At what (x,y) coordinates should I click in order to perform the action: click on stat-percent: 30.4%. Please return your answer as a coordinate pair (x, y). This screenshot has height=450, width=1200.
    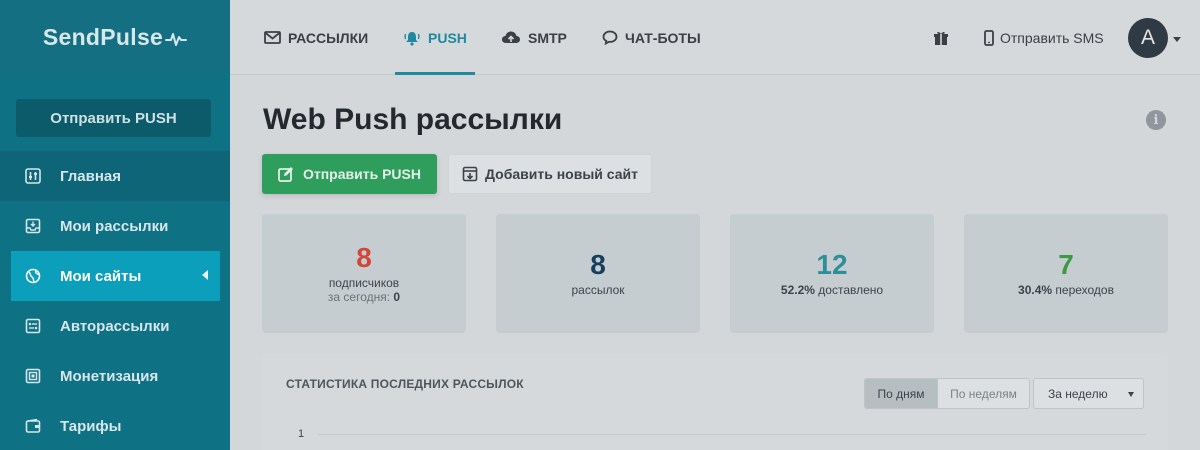
    Looking at the image, I should click on (1035, 290).